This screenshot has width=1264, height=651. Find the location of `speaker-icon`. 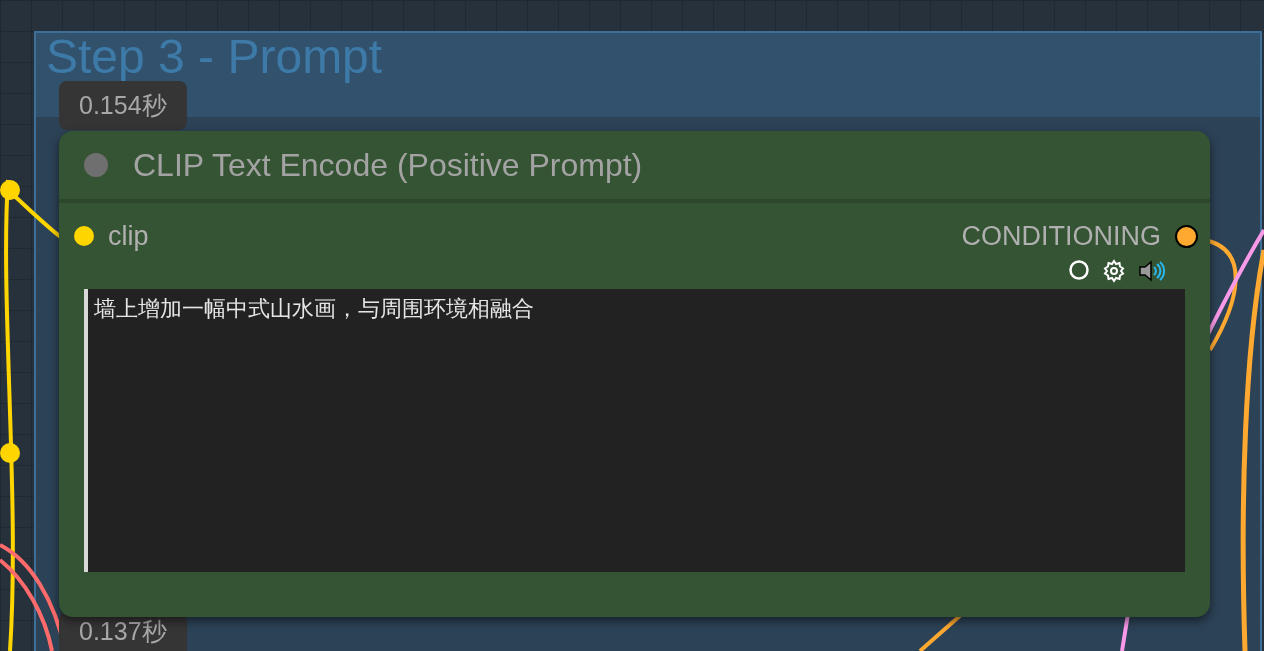

speaker-icon is located at coordinates (1152, 271).